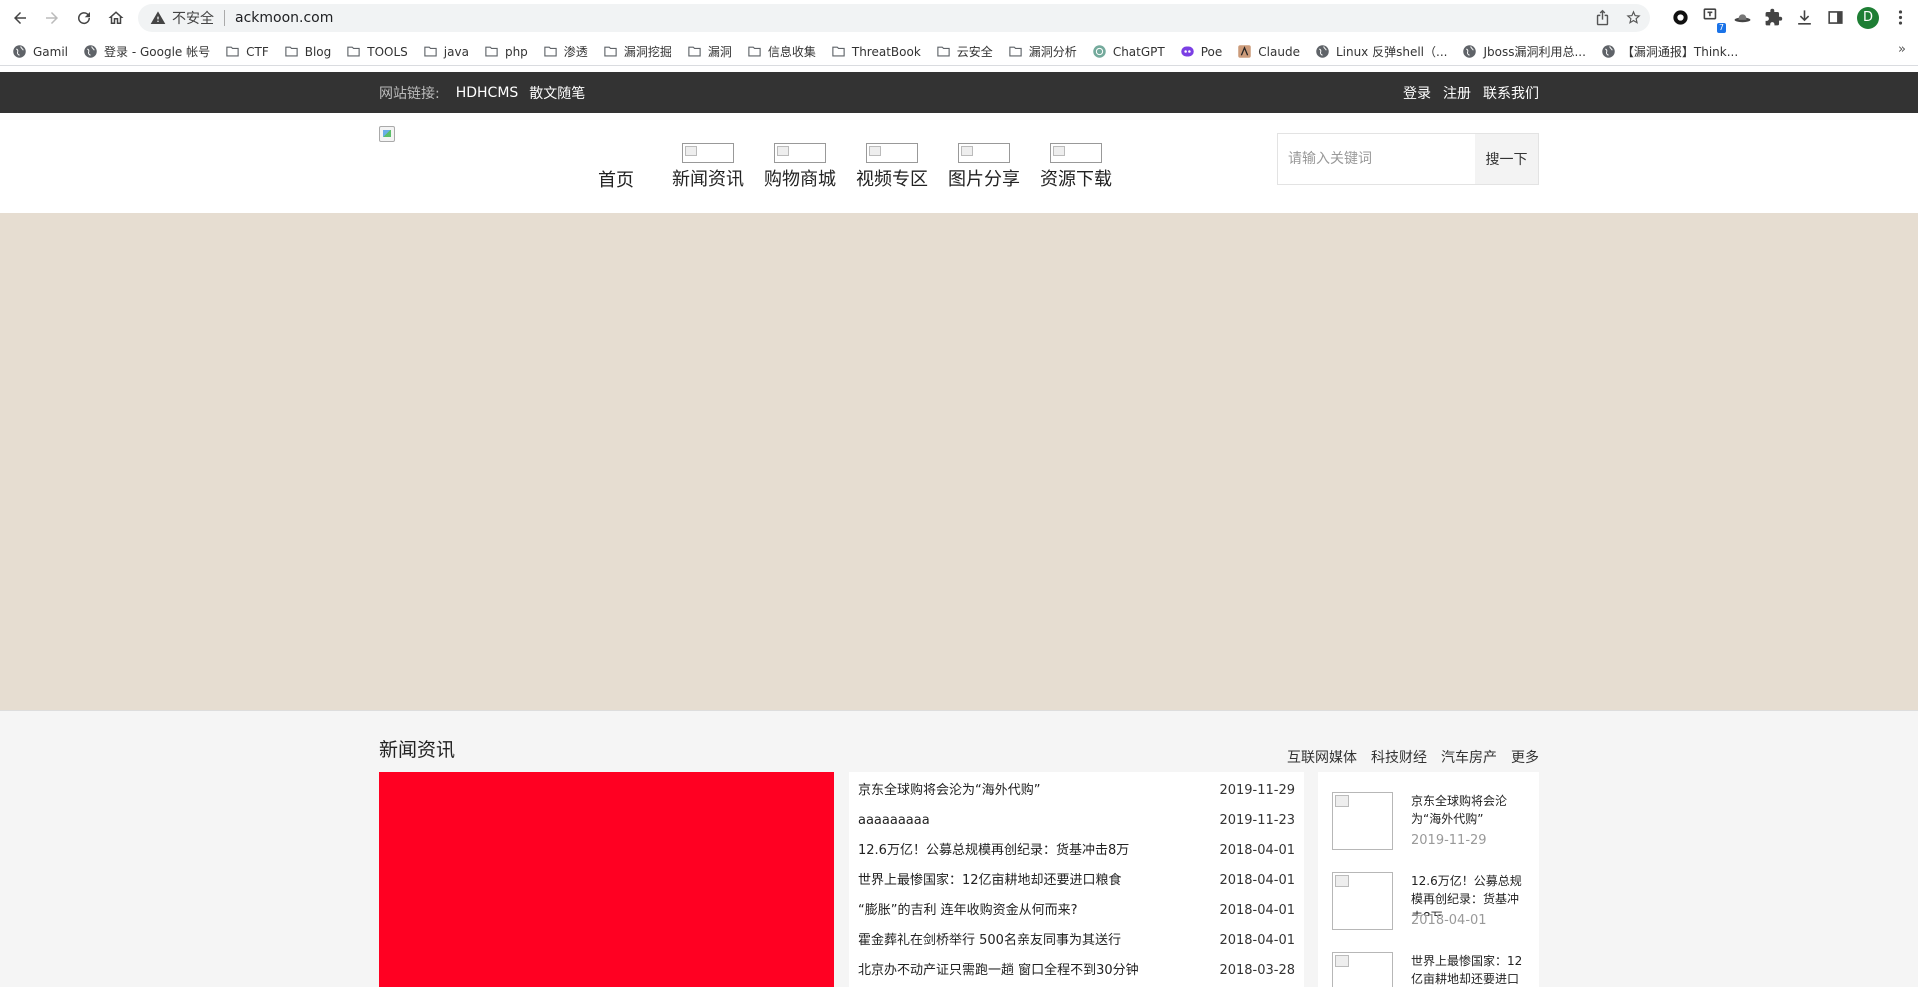  I want to click on reload-icon, so click(84, 18).